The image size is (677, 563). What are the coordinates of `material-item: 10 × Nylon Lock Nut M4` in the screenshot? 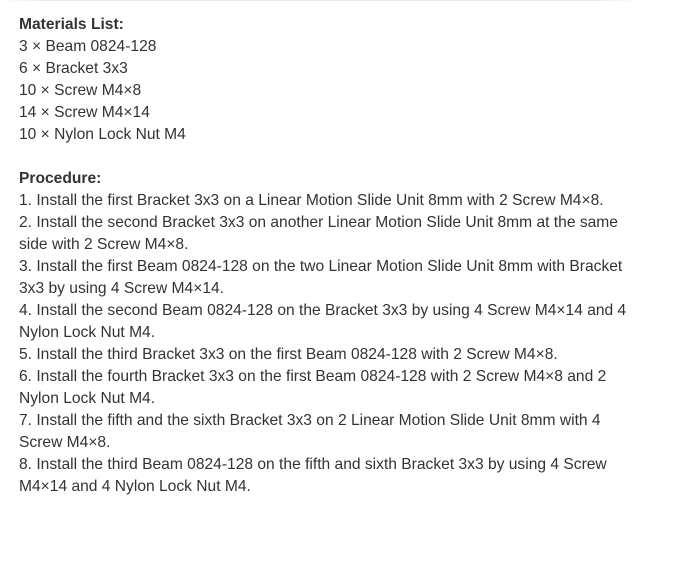 It's located at (102, 134).